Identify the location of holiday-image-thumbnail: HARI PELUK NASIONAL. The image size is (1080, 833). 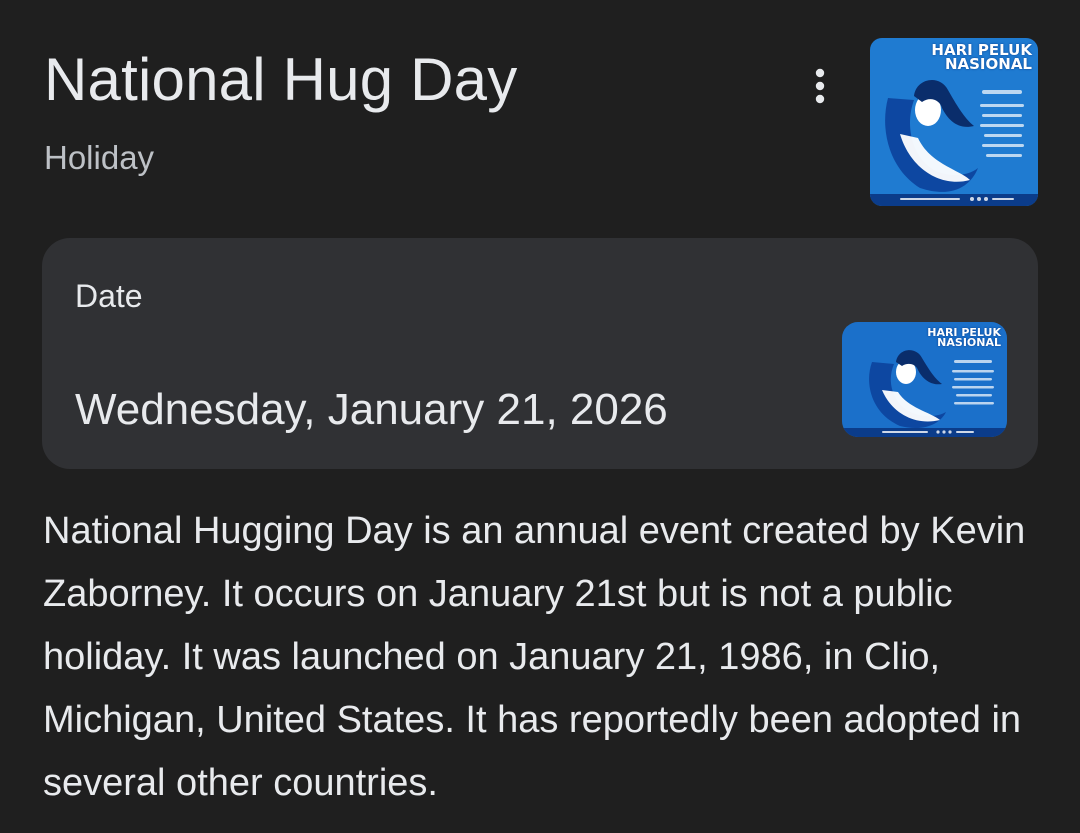
(954, 122).